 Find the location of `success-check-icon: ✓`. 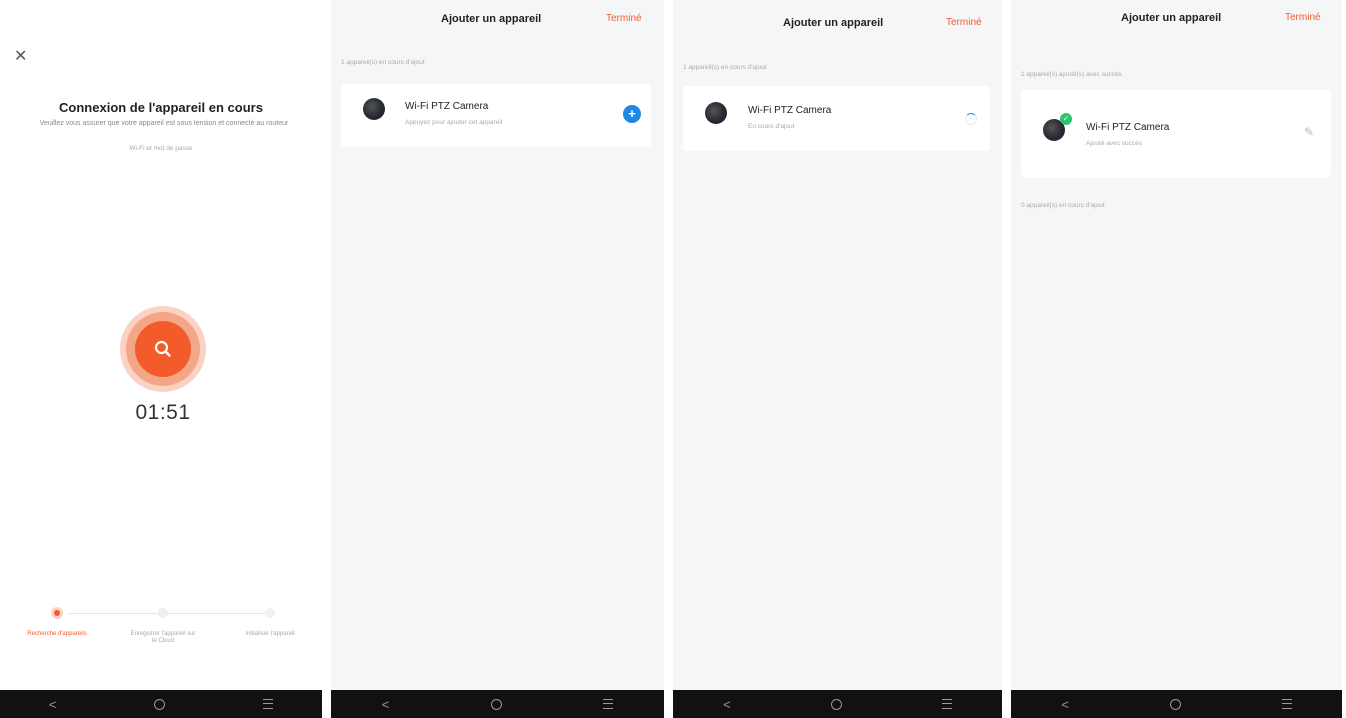

success-check-icon: ✓ is located at coordinates (1066, 119).